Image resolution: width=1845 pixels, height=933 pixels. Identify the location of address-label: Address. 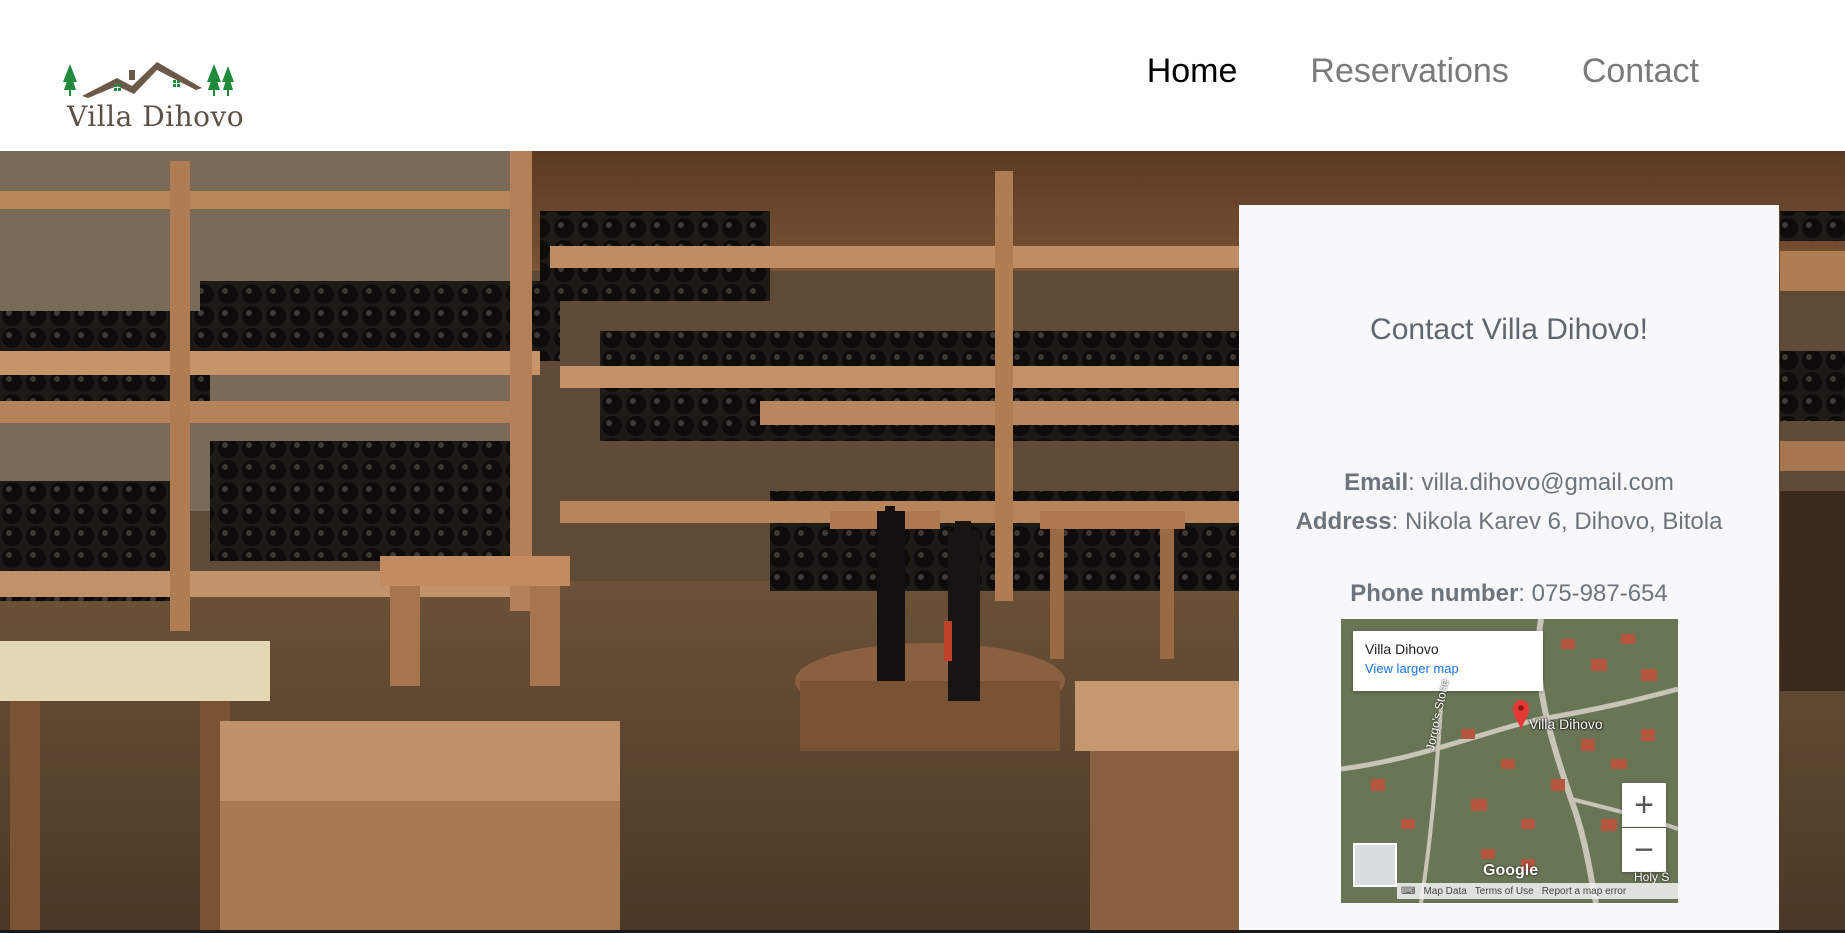
(1343, 521).